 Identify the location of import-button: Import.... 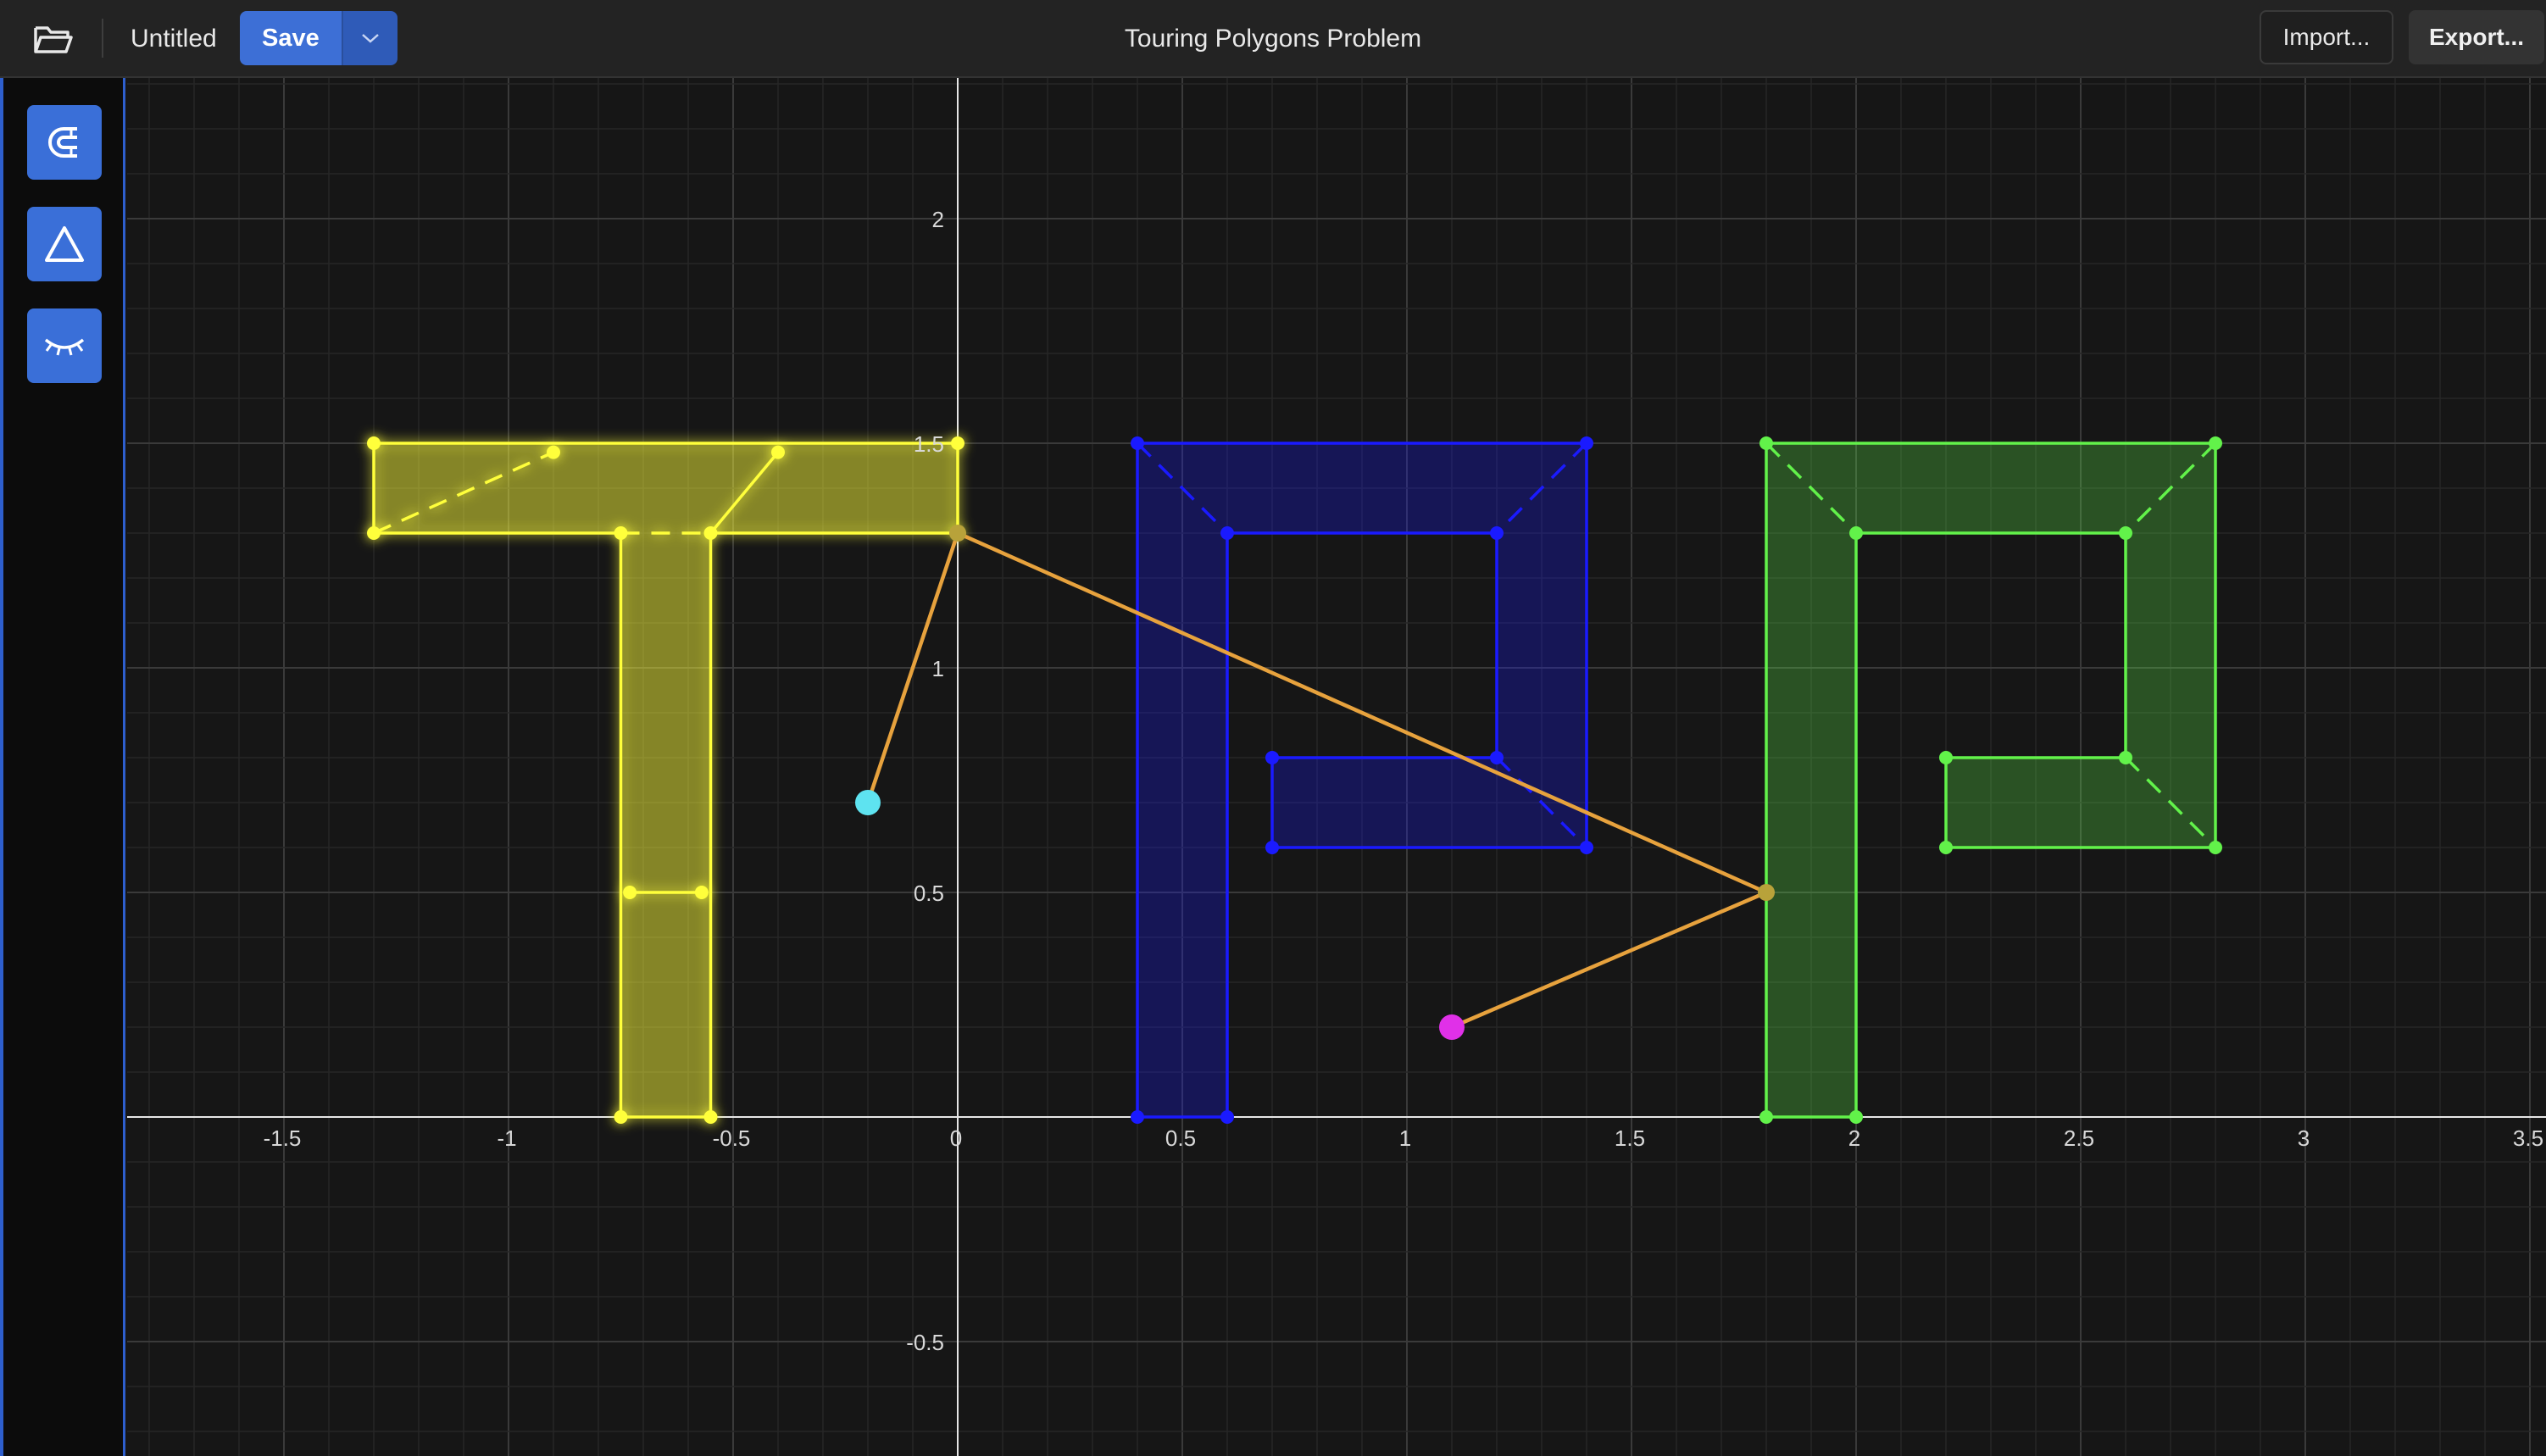
(2327, 37).